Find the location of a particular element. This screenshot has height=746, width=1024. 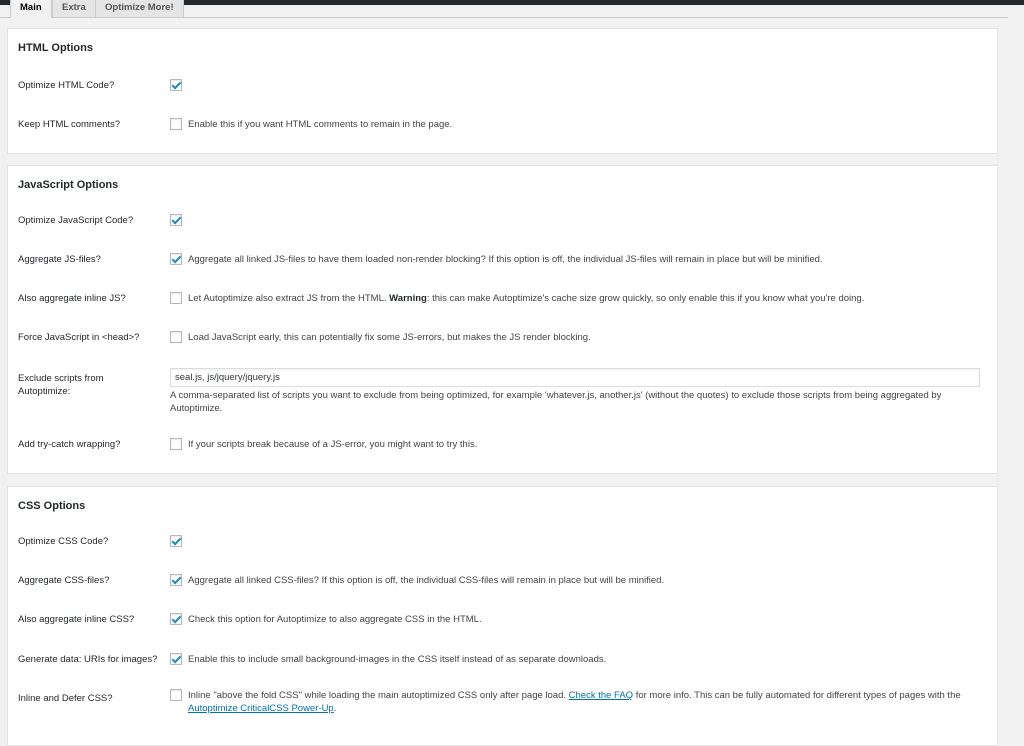

force-js-head-checkbox is located at coordinates (176, 337).